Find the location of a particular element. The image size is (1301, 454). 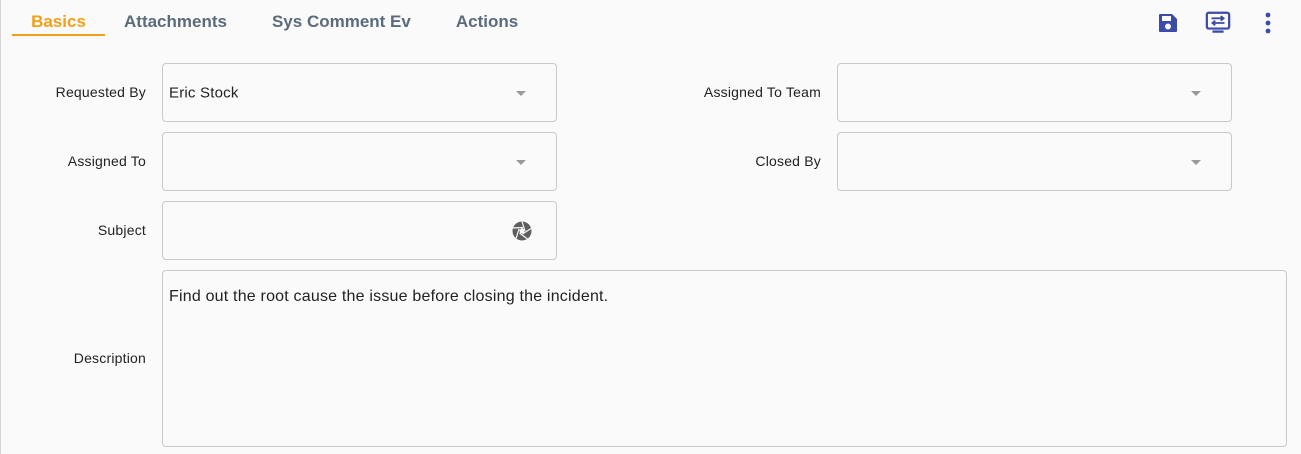

closed-by-label: Closed By is located at coordinates (788, 161).